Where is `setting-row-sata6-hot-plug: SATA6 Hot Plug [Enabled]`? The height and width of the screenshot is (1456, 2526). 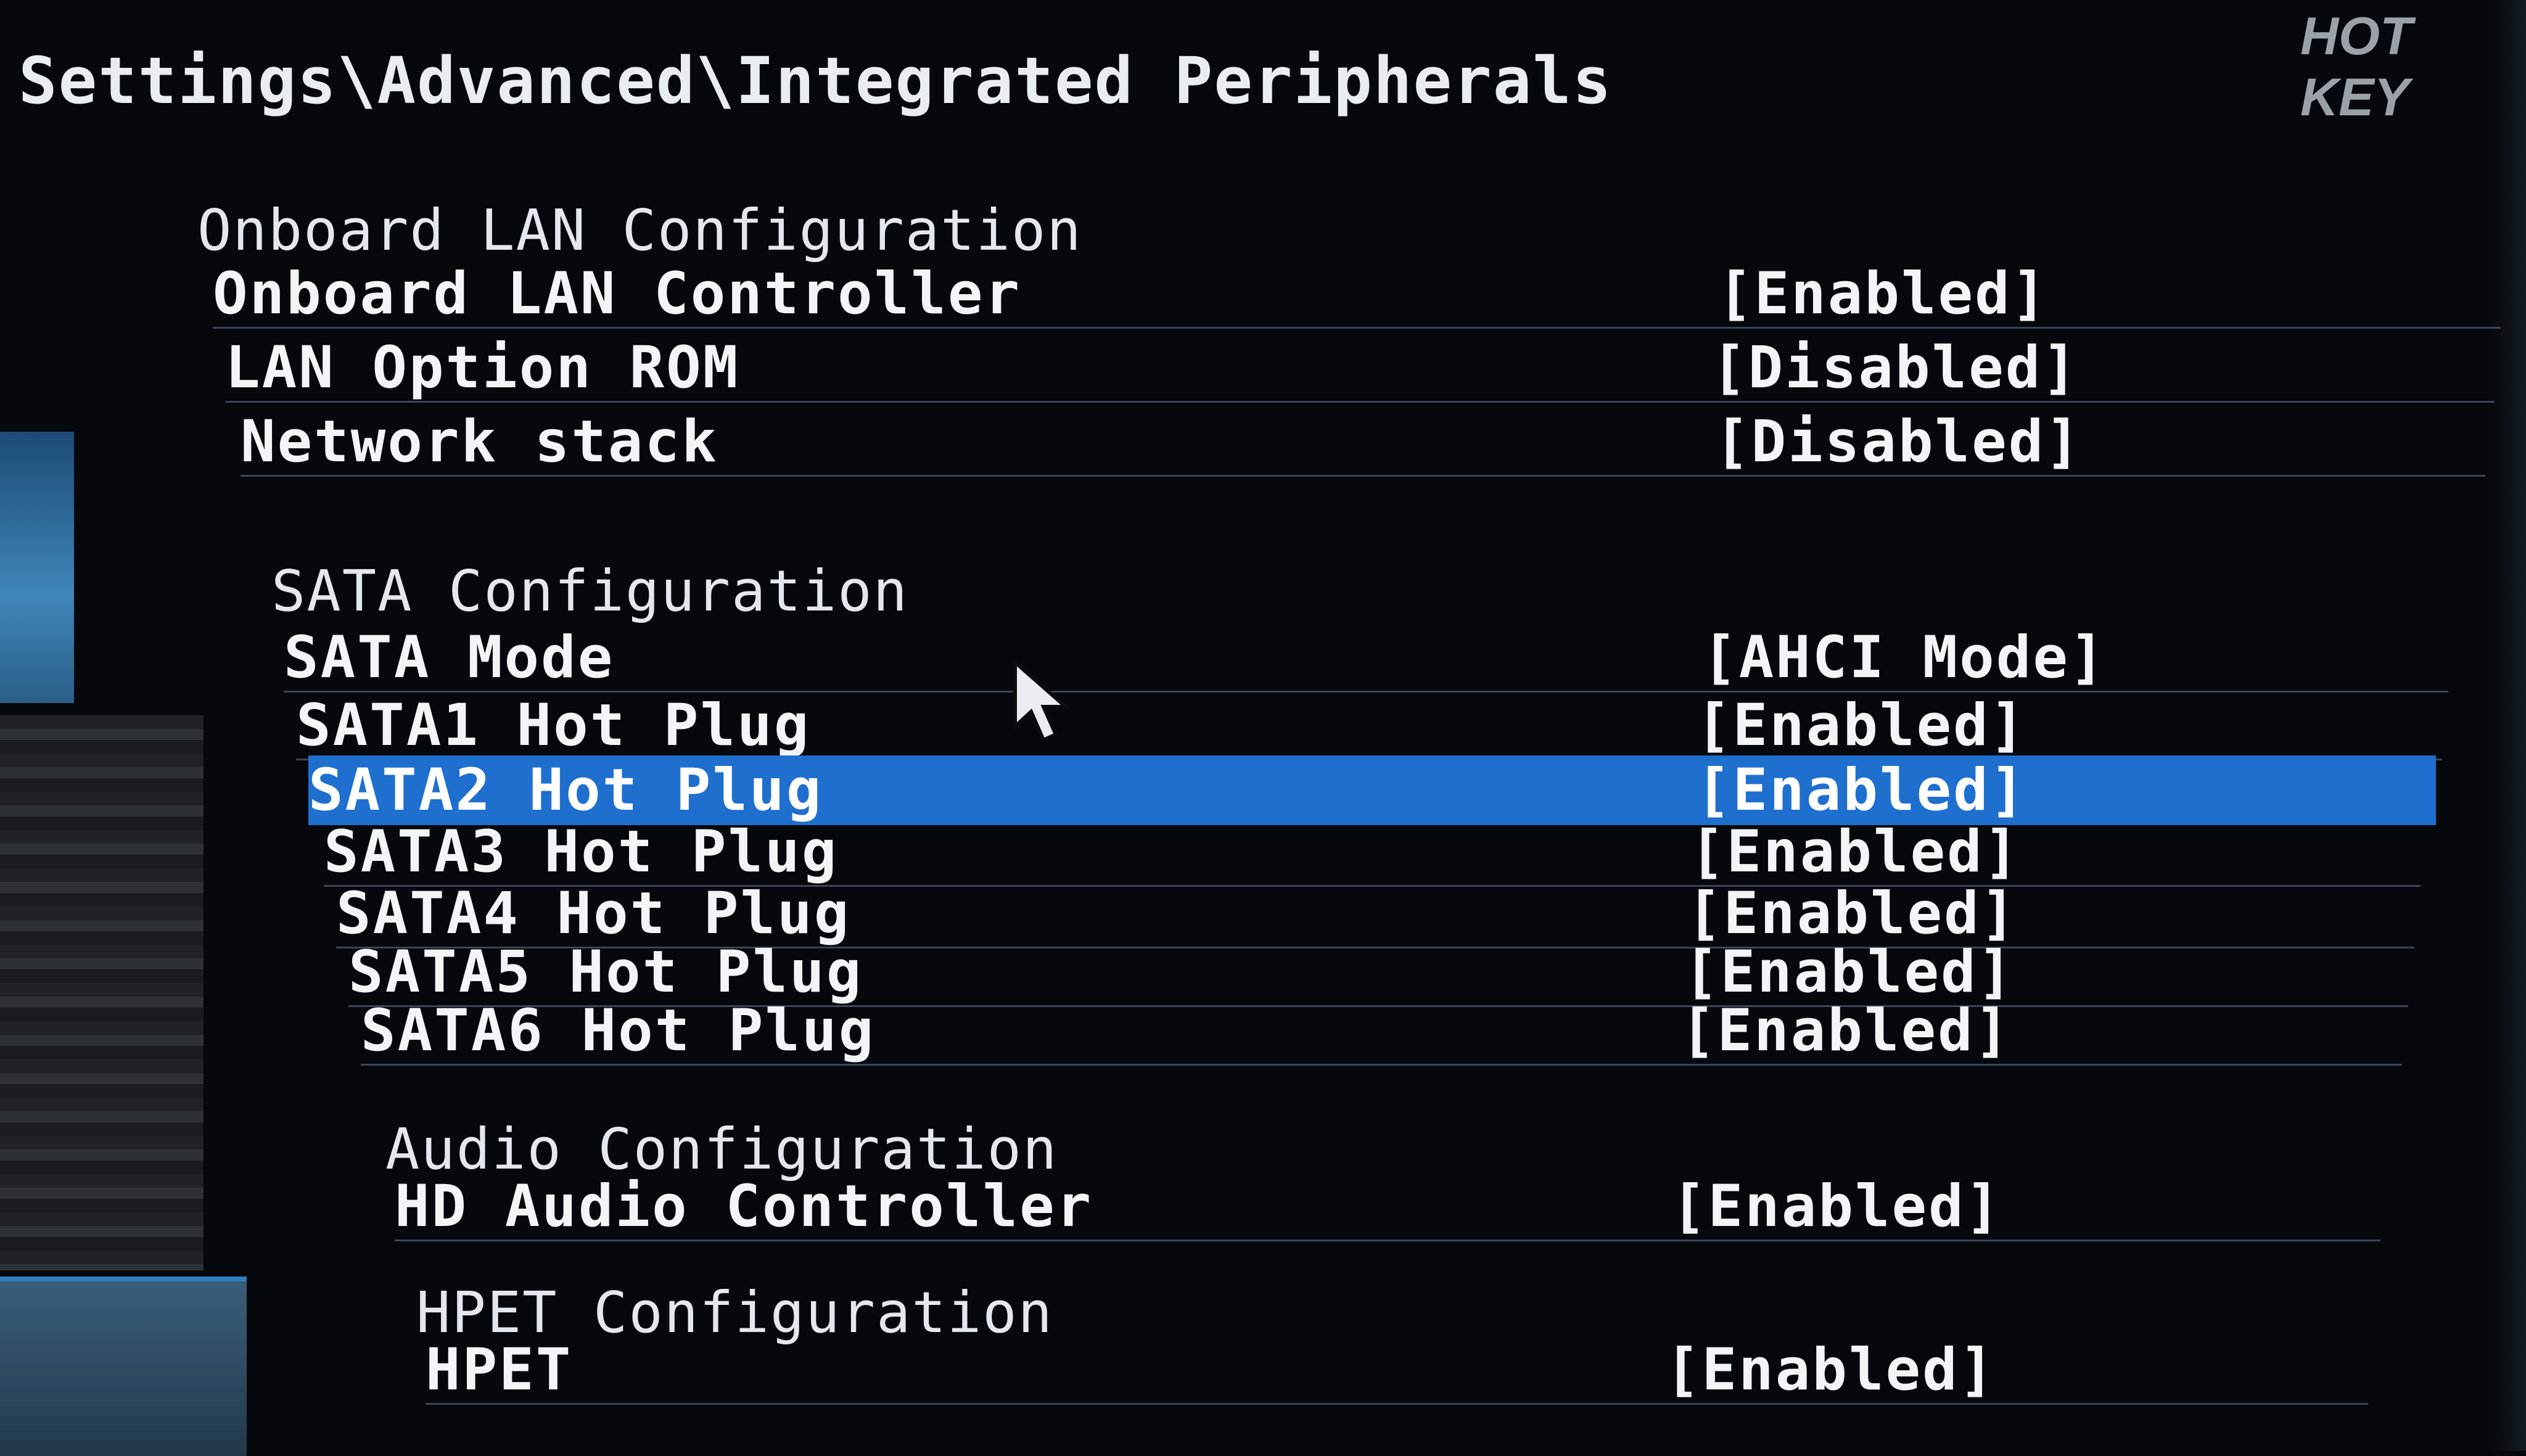
setting-row-sata6-hot-plug: SATA6 Hot Plug [Enabled] is located at coordinates (1381, 1031).